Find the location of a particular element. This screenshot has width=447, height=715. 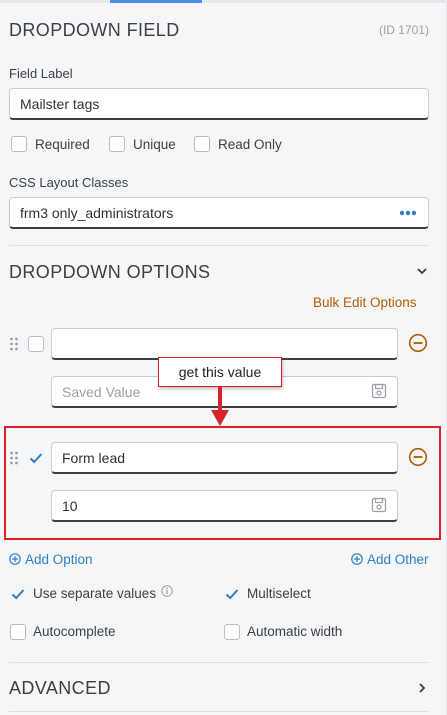

field-label-input: Mailster tags is located at coordinates (219, 104).